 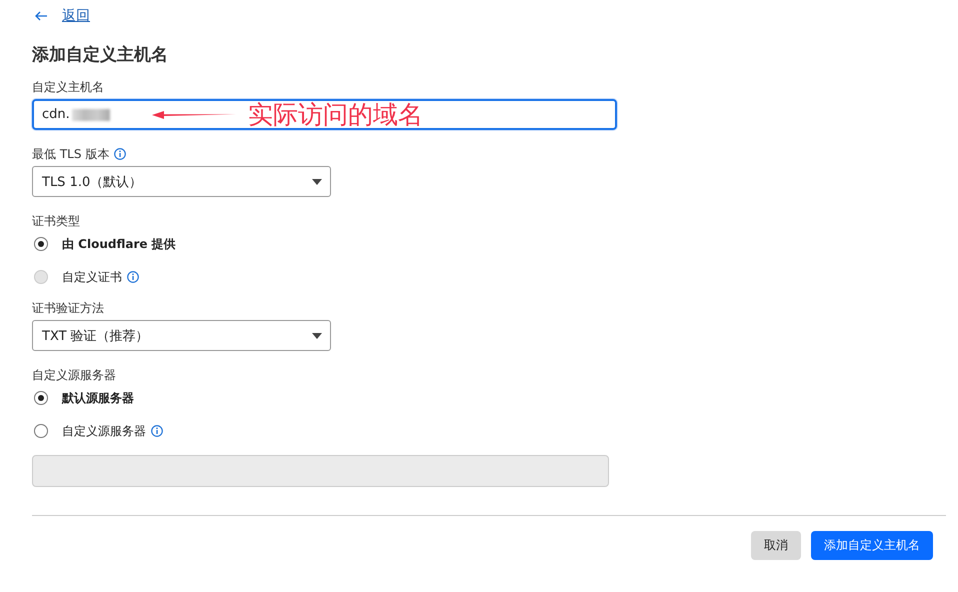 What do you see at coordinates (181, 181) in the screenshot?
I see `tls-version-select: TLS 1.0（默认）` at bounding box center [181, 181].